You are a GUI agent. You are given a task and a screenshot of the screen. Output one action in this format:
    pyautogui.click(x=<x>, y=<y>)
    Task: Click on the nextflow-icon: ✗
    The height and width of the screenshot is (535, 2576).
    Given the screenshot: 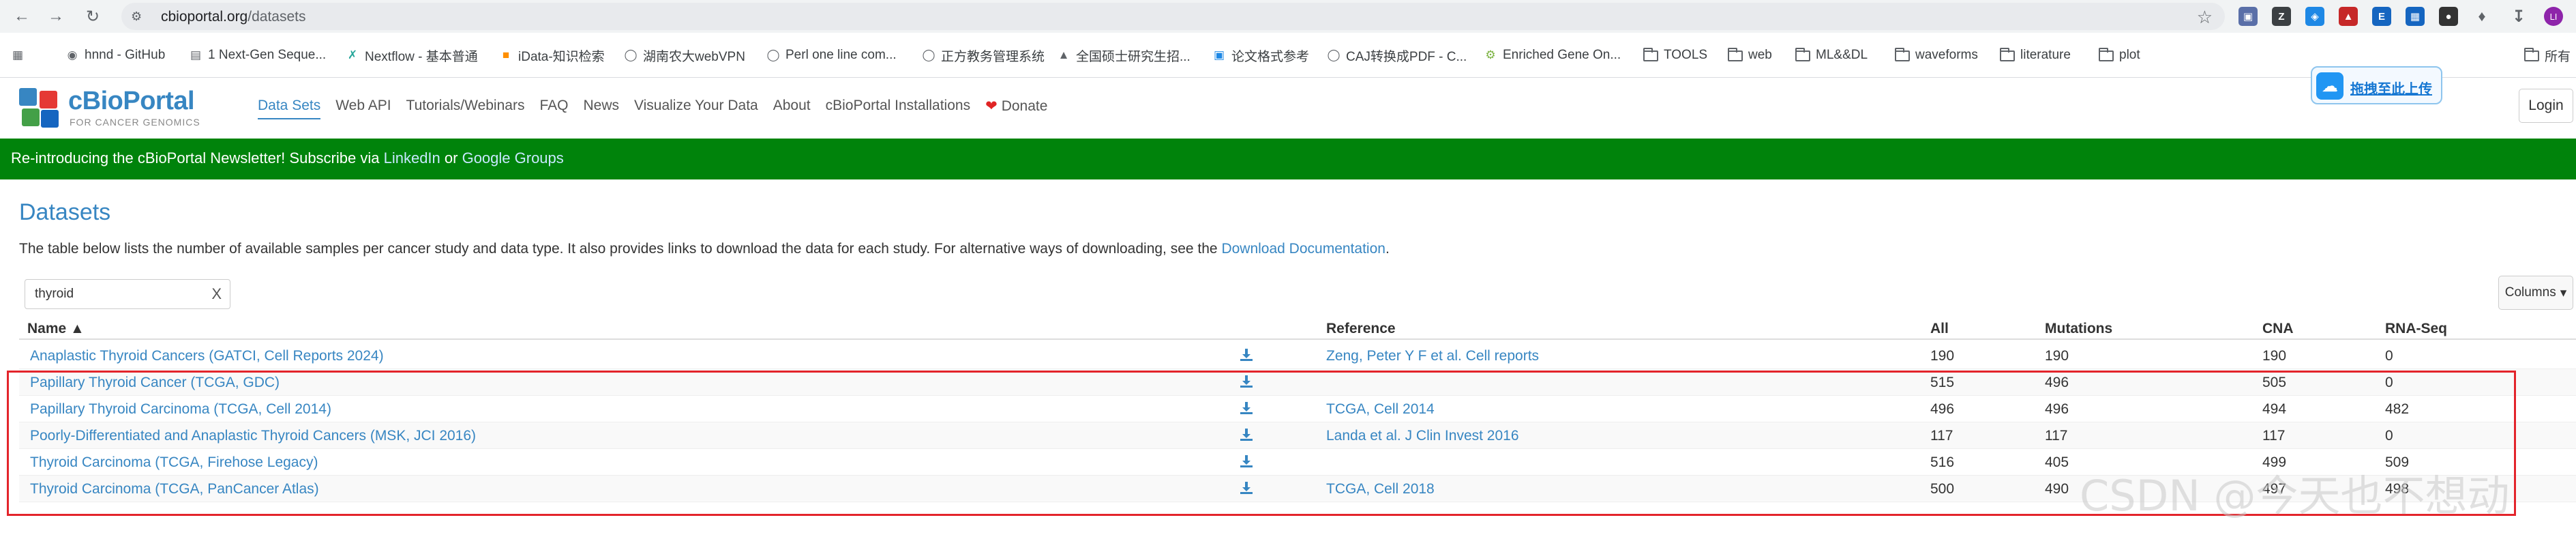 What is the action you would take?
    pyautogui.click(x=353, y=55)
    